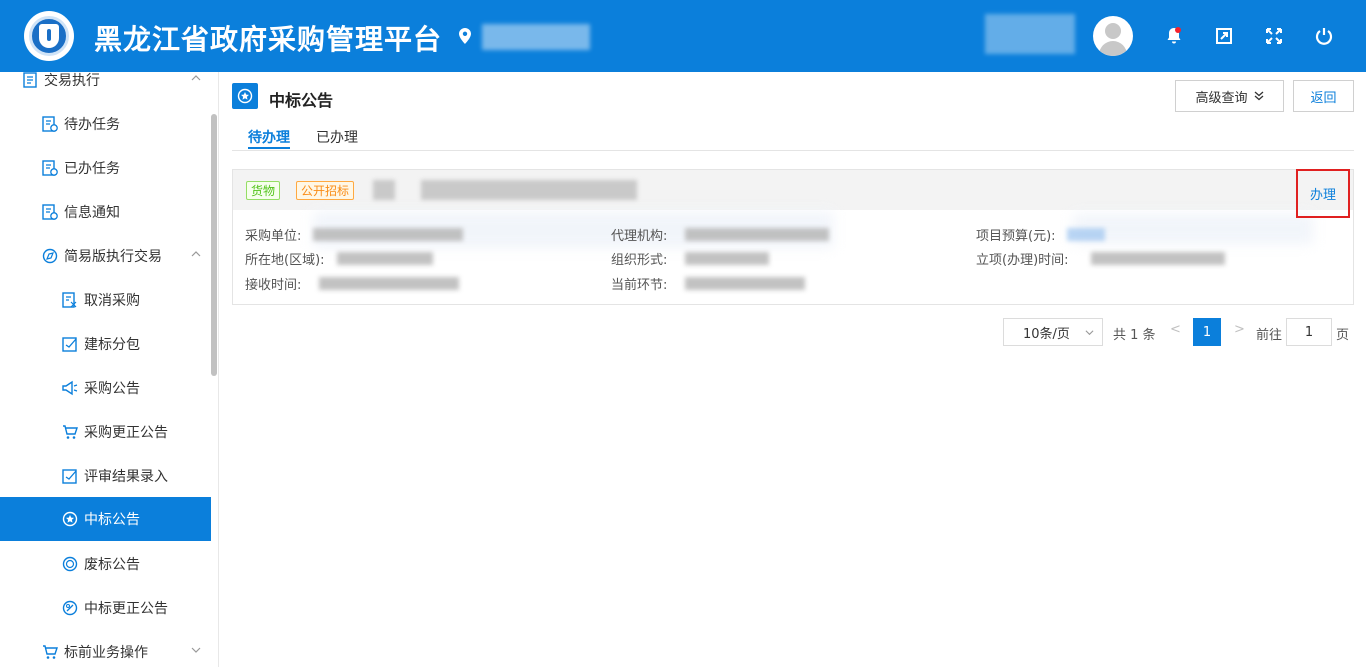  Describe the element at coordinates (727, 258) in the screenshot. I see `org-form-value-redacted` at that location.